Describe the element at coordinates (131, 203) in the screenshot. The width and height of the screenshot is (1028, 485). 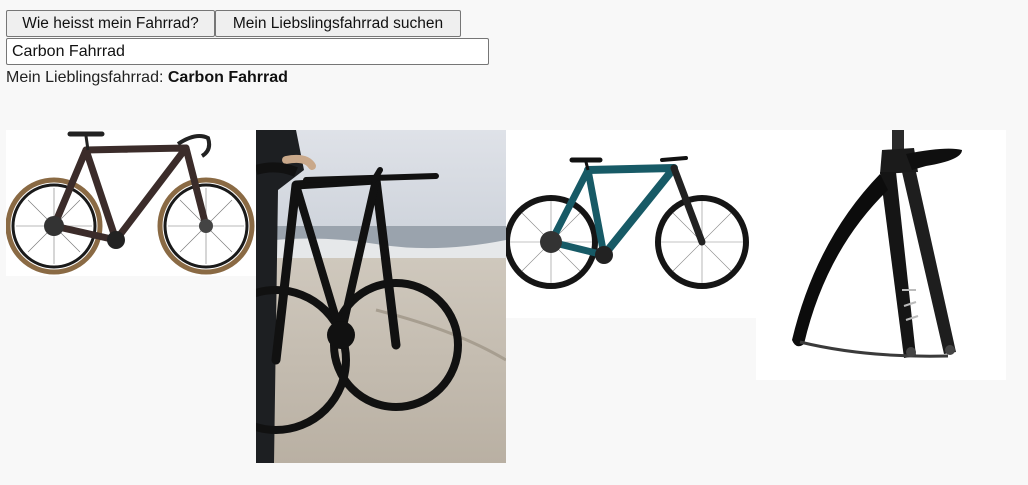
I see `gravel-bike-image` at that location.